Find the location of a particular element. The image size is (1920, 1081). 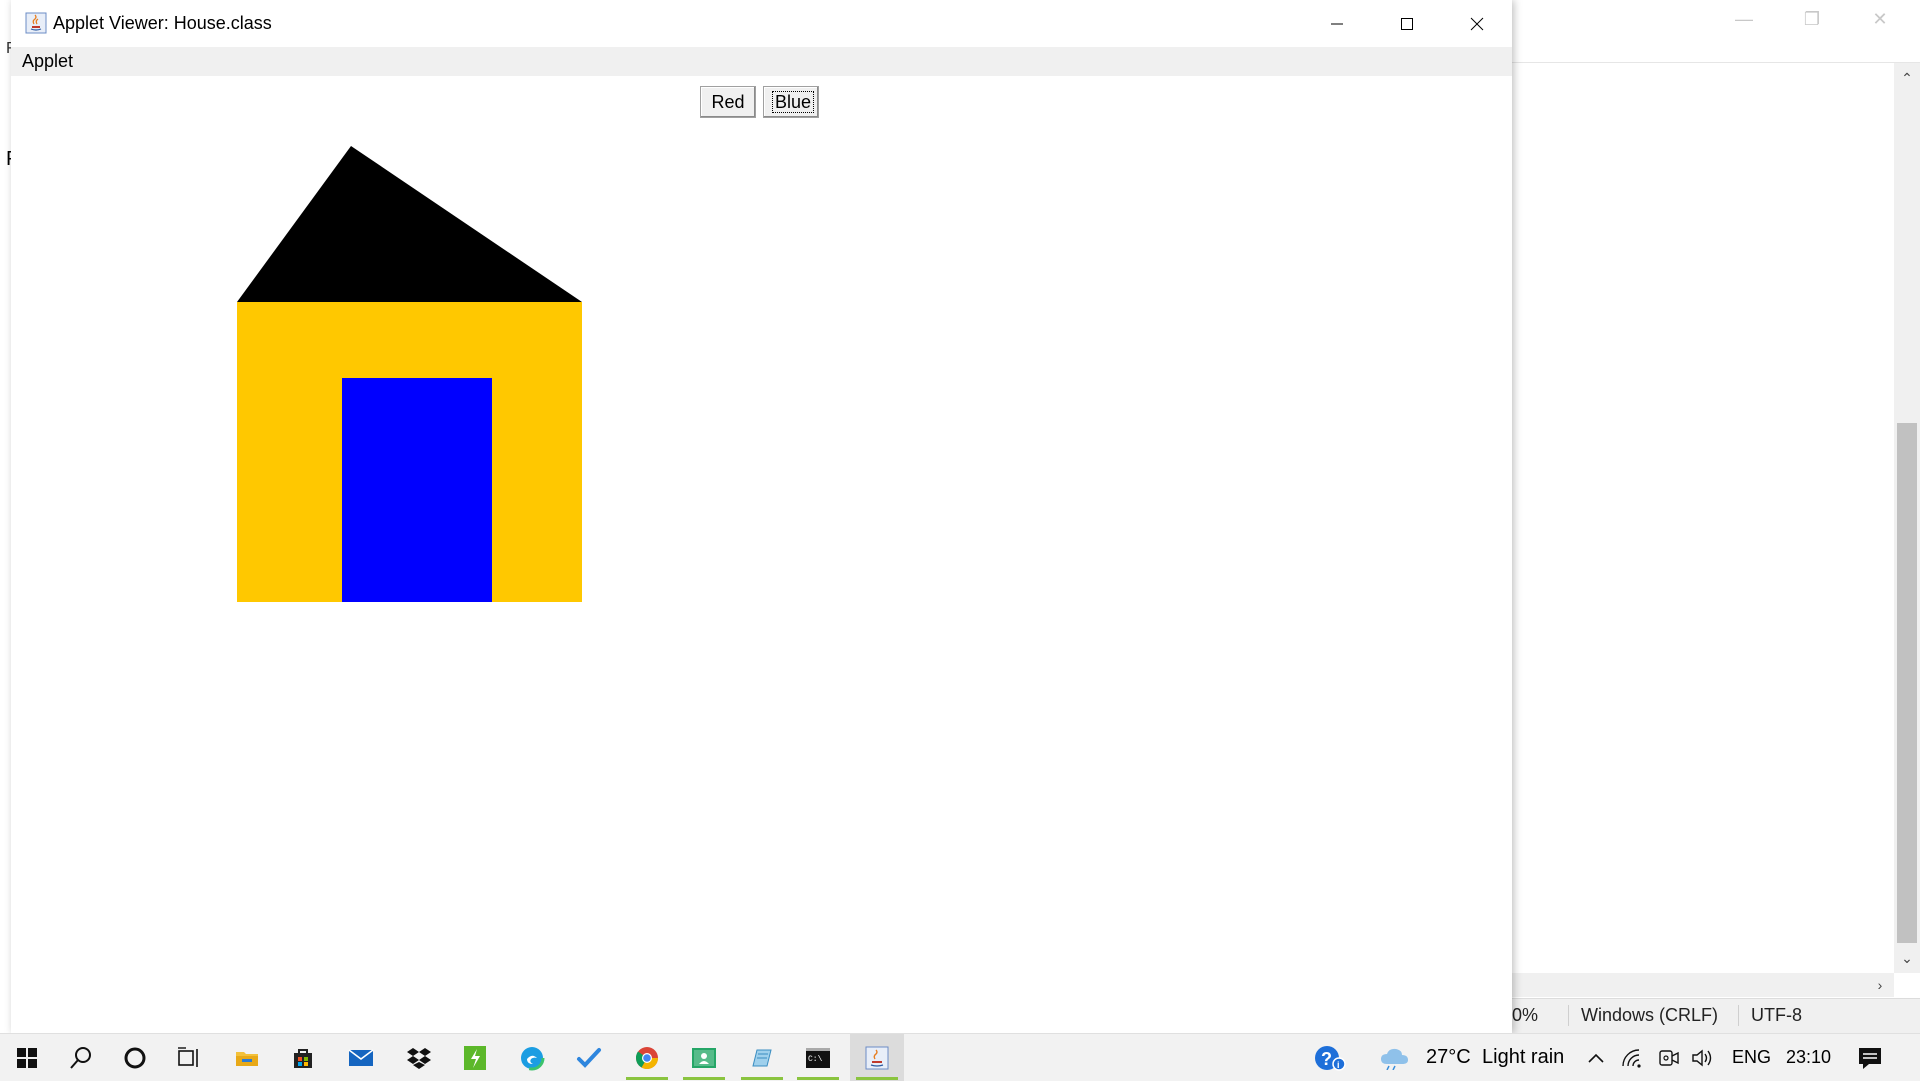

clock-time: 23:10 is located at coordinates (1808, 1057).